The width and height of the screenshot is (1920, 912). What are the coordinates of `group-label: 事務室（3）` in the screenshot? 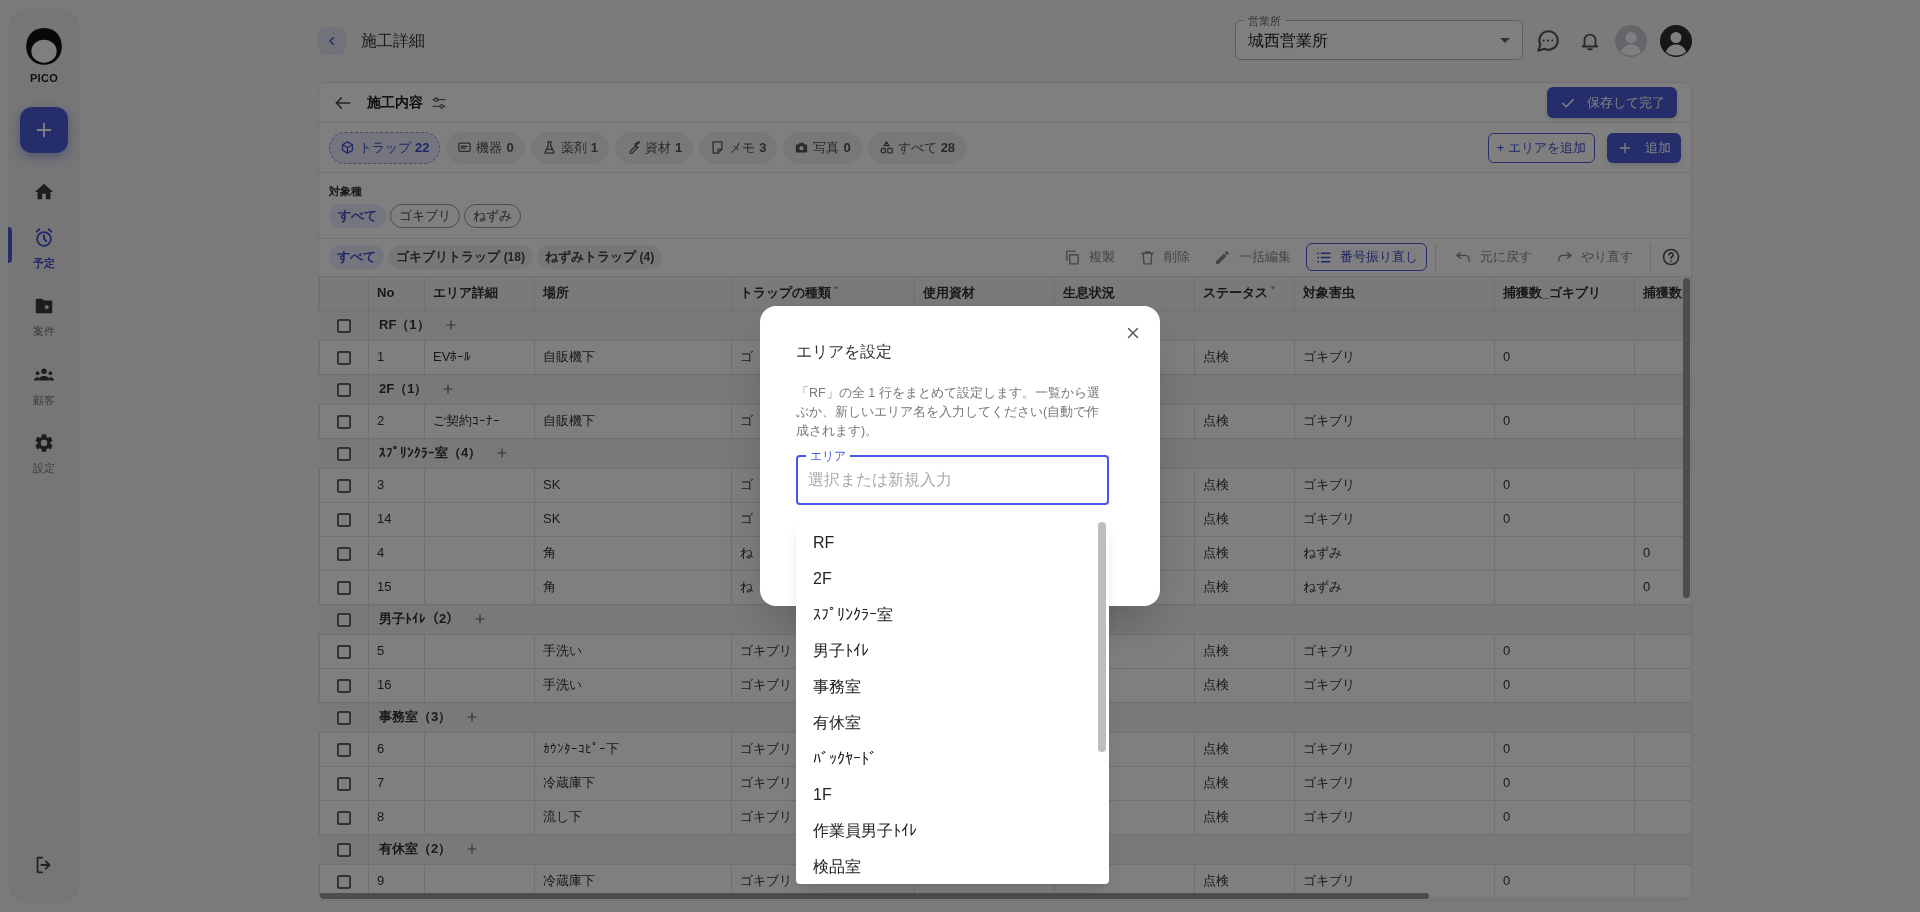 It's located at (415, 717).